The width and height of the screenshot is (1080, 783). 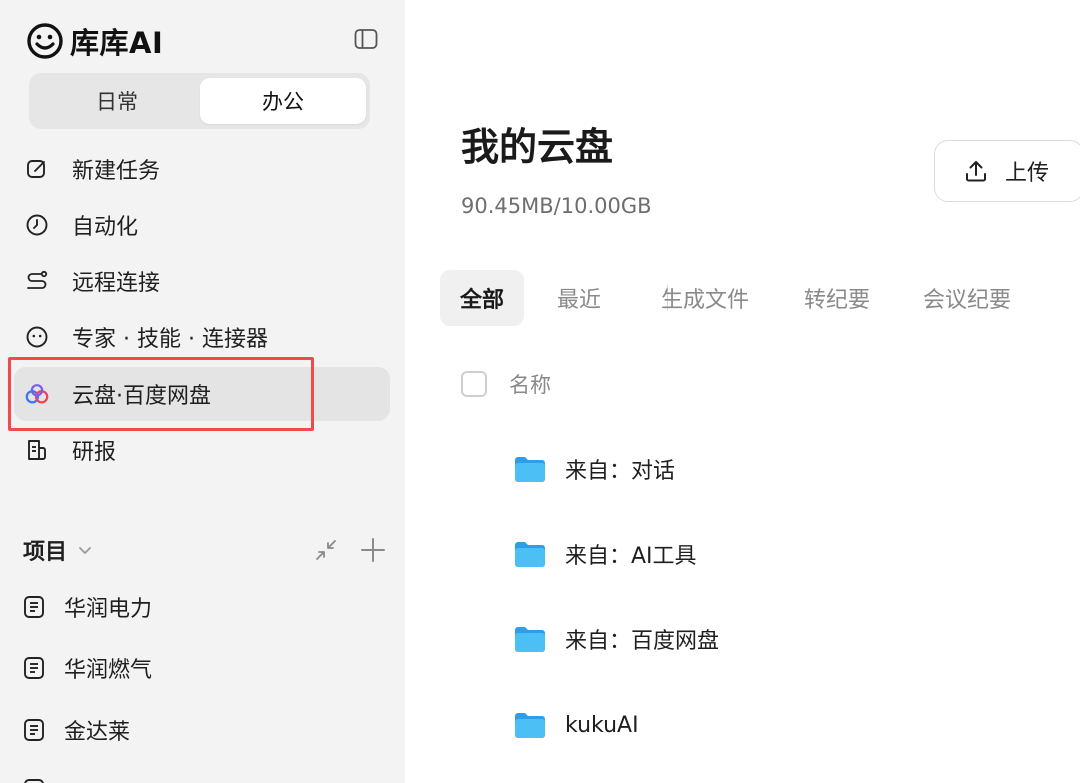 I want to click on report-icon, so click(x=37, y=450).